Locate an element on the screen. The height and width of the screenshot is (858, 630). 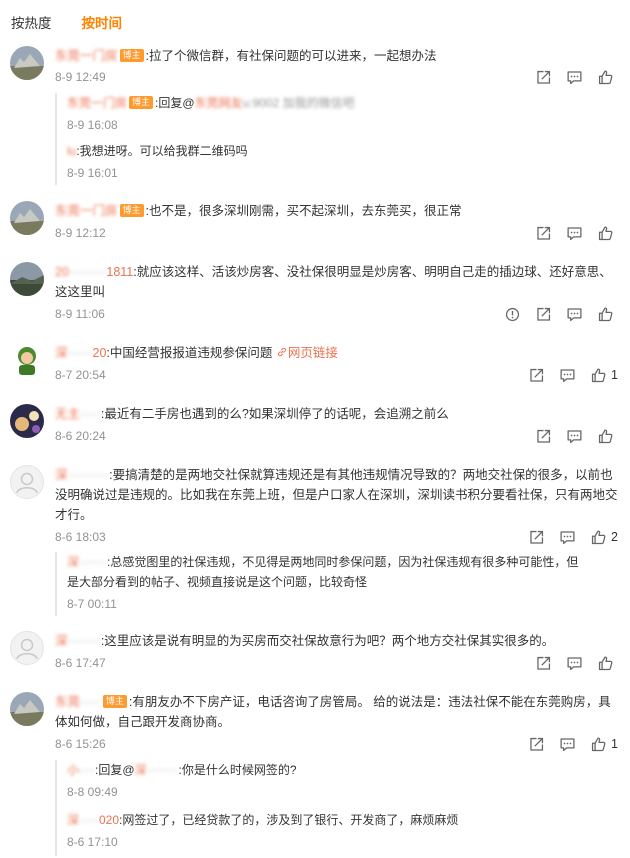
like-button: 2 is located at coordinates (604, 537).